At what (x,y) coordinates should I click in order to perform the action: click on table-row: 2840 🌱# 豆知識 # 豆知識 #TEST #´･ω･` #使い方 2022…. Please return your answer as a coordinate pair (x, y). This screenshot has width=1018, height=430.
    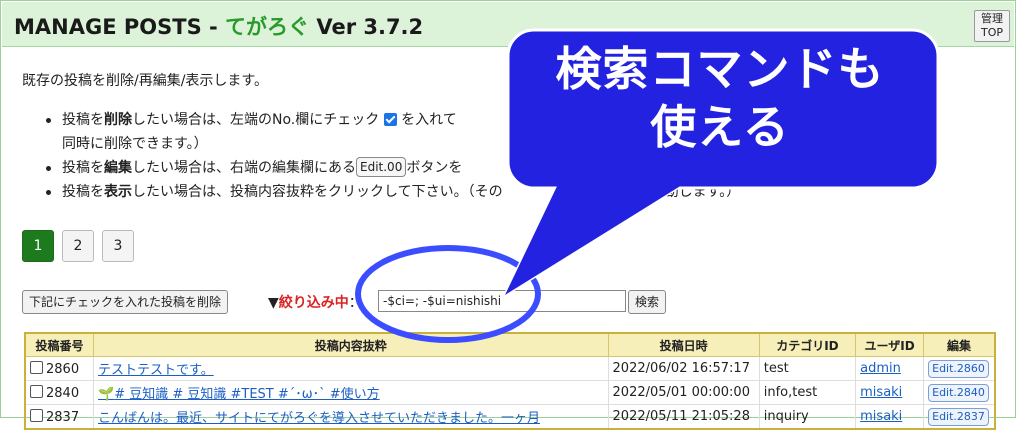
    Looking at the image, I should click on (510, 392).